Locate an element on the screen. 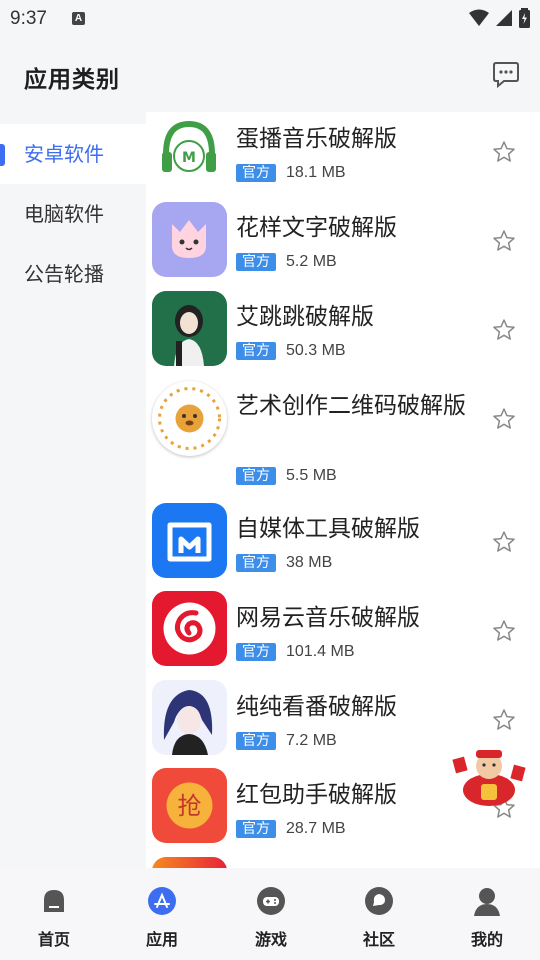 The width and height of the screenshot is (540, 960). app-size: 101.4 MB is located at coordinates (320, 651).